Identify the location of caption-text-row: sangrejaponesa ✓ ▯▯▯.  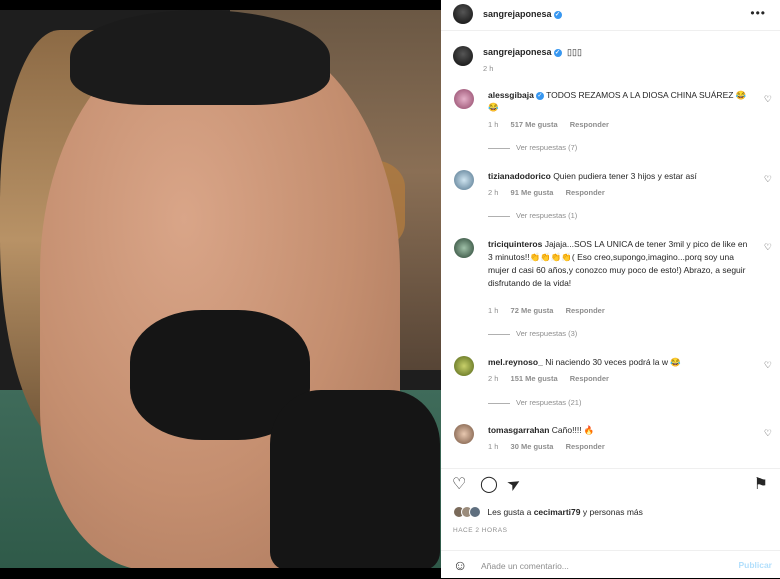
(532, 52).